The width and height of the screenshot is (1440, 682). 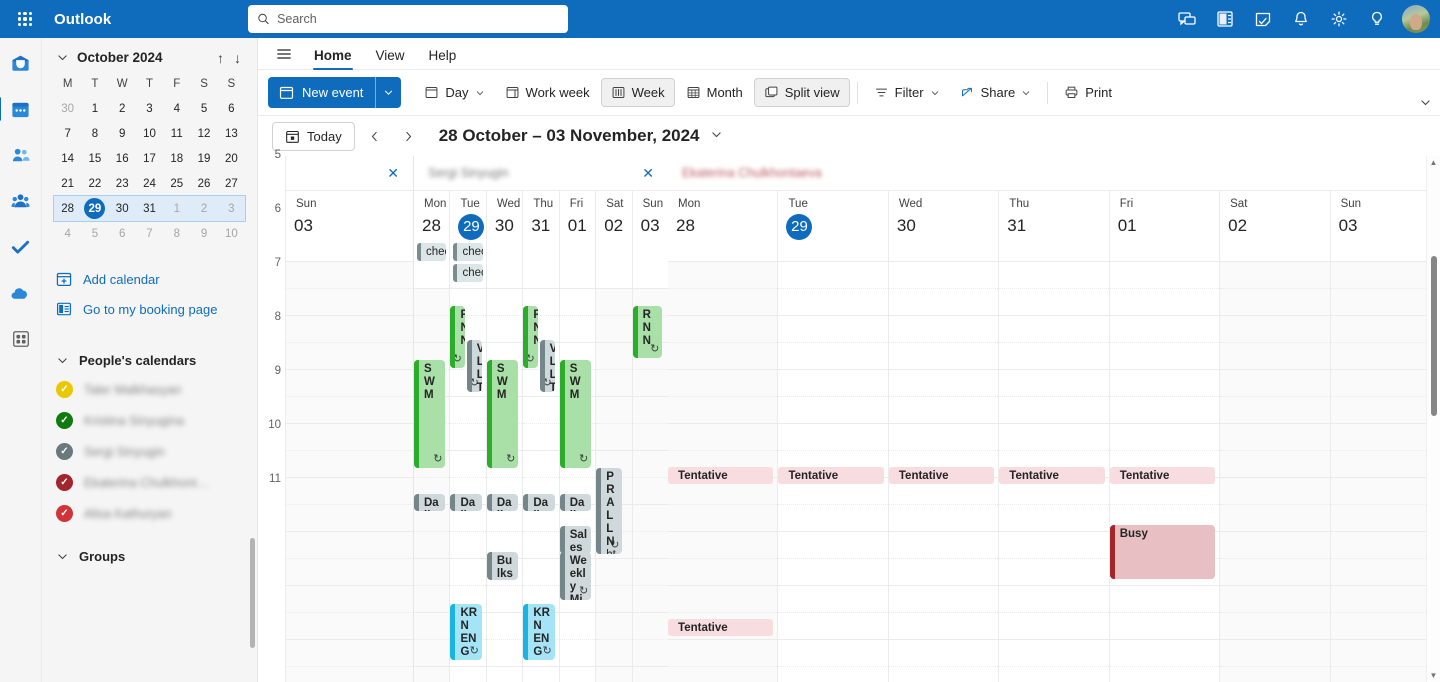 I want to click on mini-calendar-day: 12, so click(x=203, y=133).